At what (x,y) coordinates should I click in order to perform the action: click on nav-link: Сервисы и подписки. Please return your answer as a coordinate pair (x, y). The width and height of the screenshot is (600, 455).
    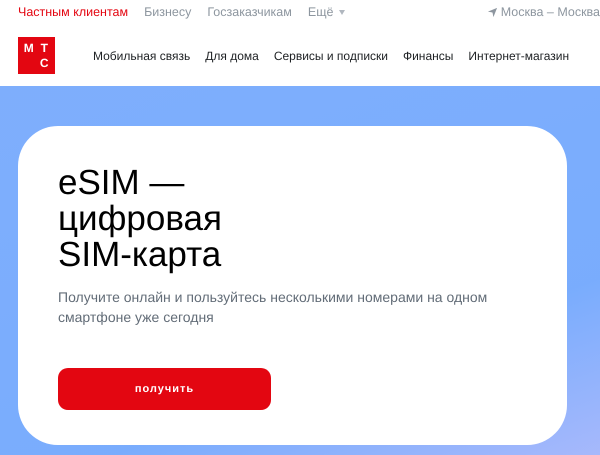
    Looking at the image, I should click on (331, 55).